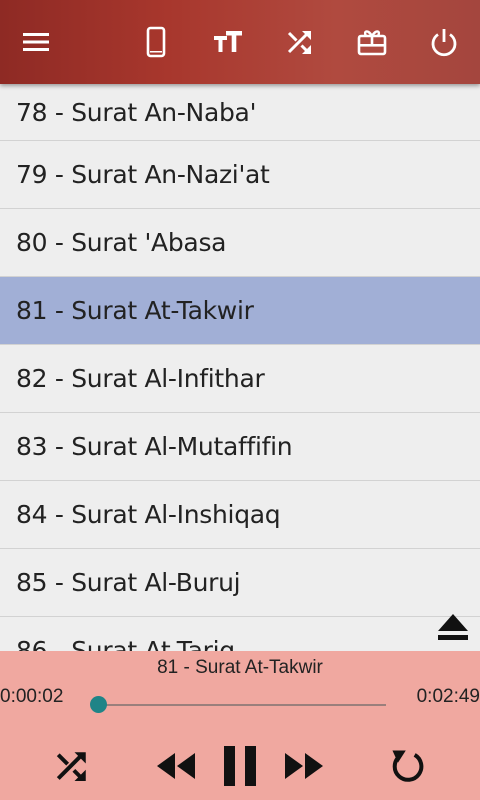 Image resolution: width=480 pixels, height=800 pixels. I want to click on list-item: 85 - Surat Al-Buruj, so click(240, 583).